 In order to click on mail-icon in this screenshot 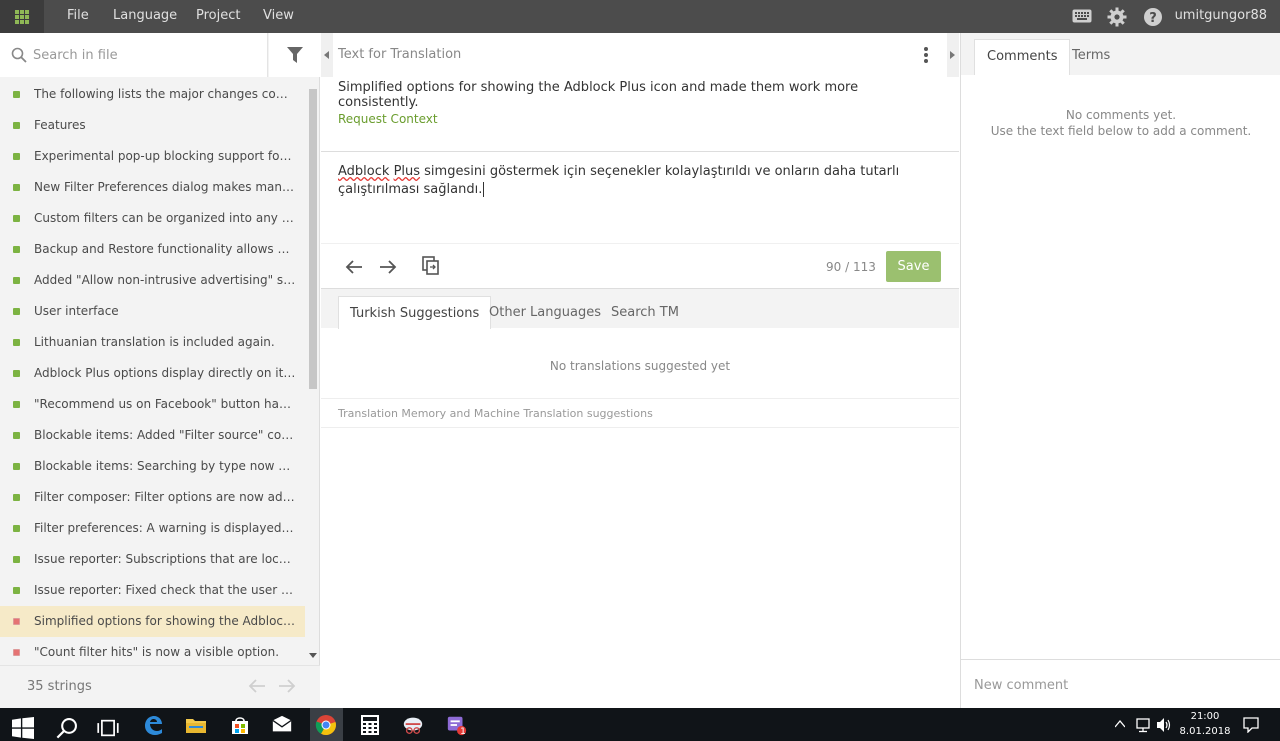, I will do `click(282, 725)`.